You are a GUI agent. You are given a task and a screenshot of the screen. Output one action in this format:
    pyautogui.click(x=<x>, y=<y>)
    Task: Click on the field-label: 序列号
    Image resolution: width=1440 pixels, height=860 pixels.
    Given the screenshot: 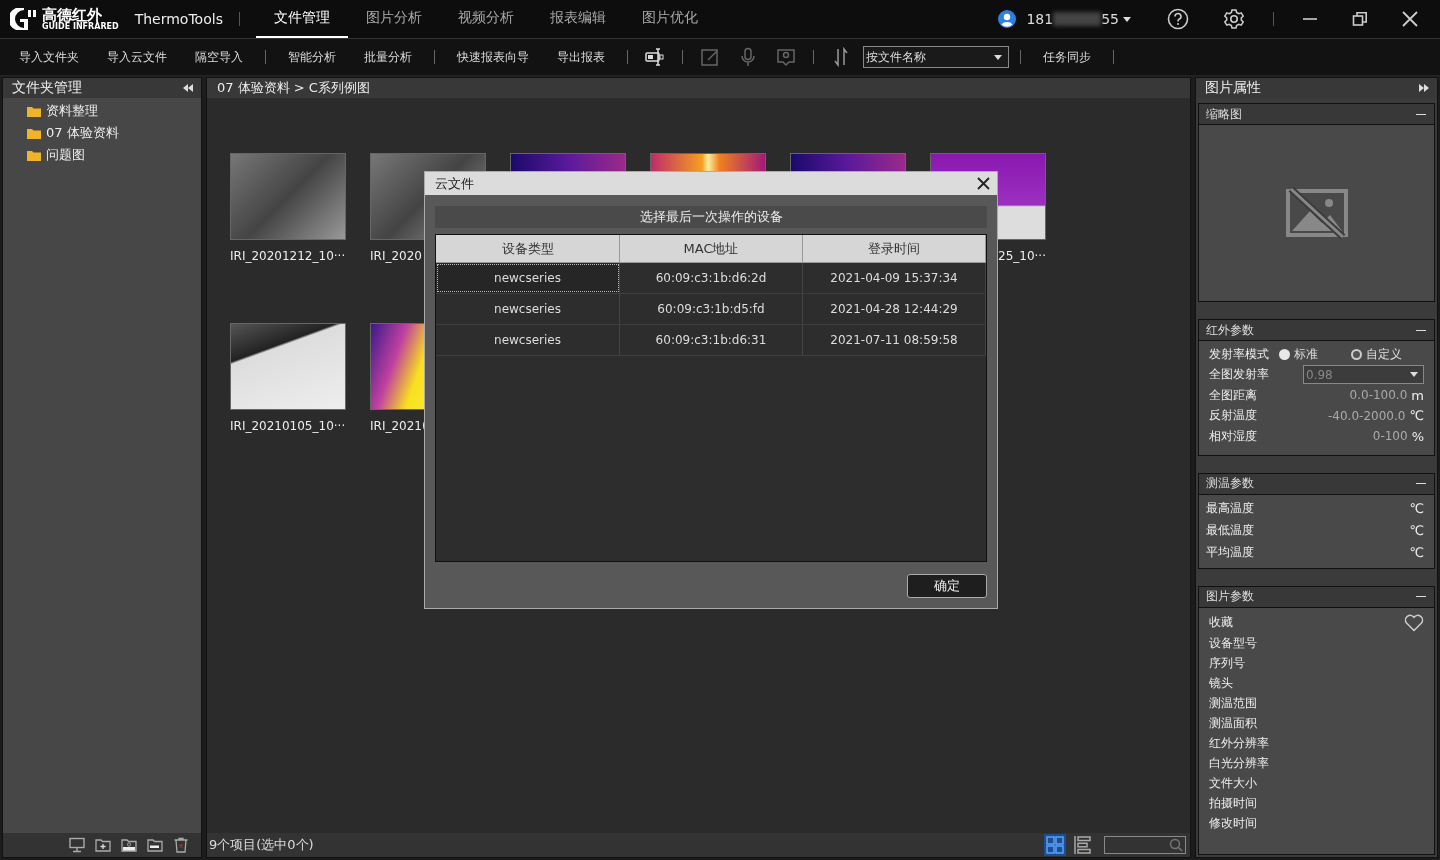 What is the action you would take?
    pyautogui.click(x=1227, y=663)
    